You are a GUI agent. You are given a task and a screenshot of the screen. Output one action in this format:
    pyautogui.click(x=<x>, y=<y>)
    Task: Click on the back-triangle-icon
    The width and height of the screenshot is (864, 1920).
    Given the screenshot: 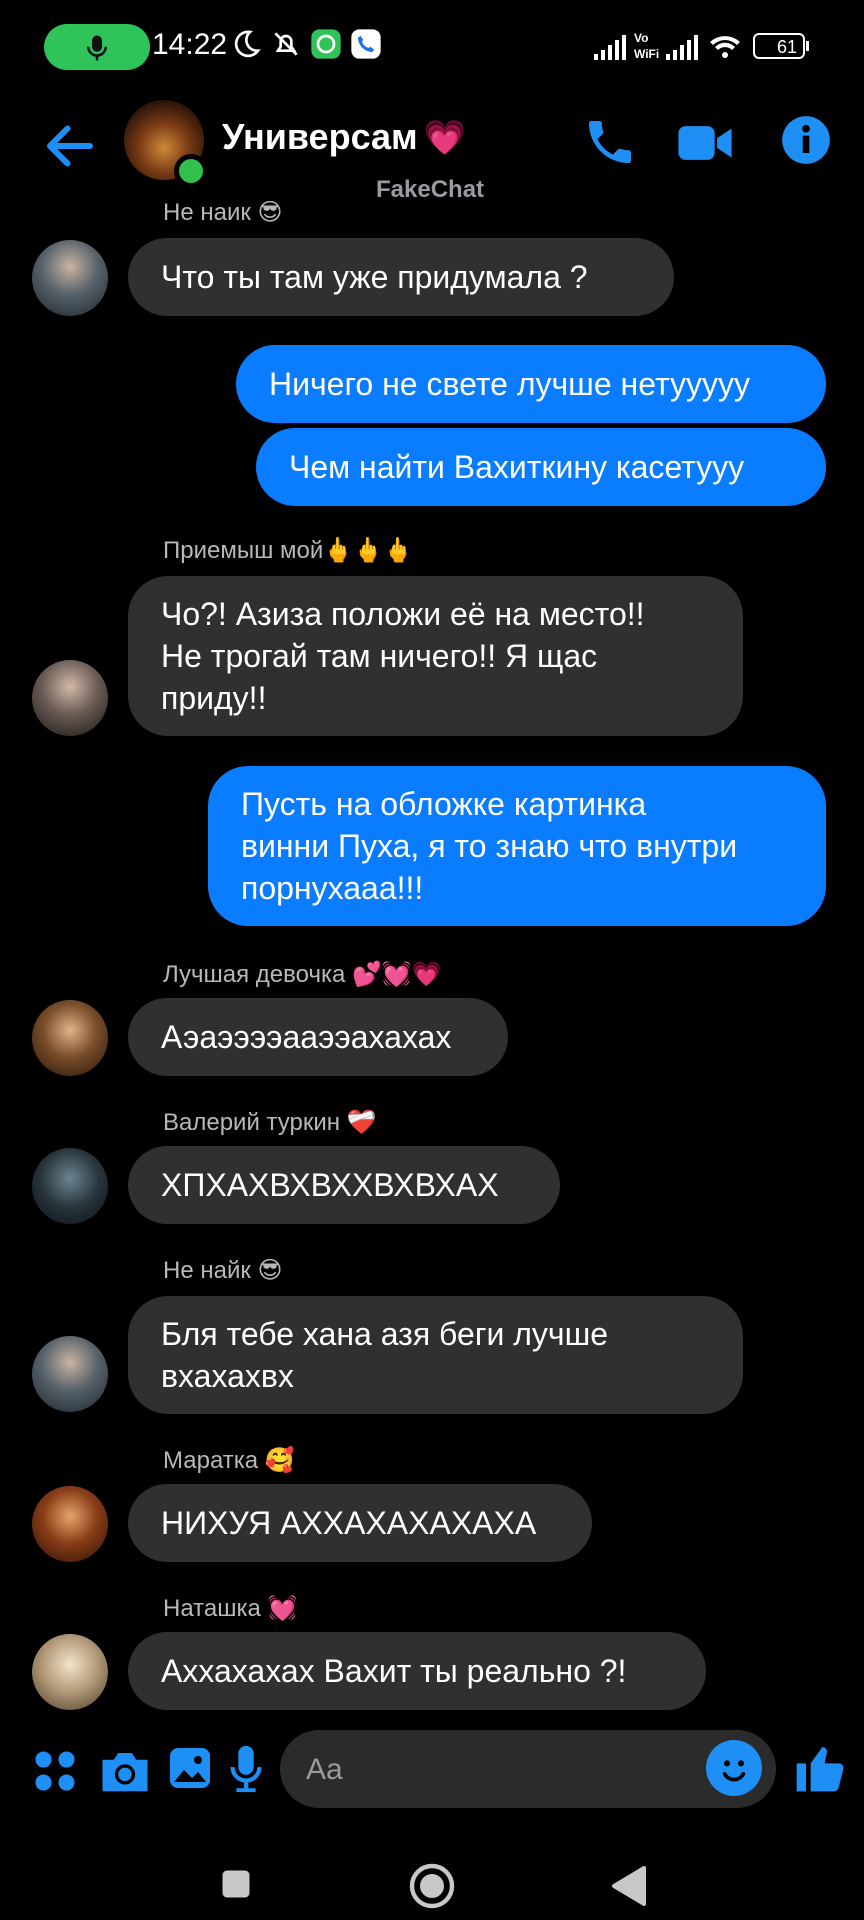 What is the action you would take?
    pyautogui.click(x=628, y=1886)
    